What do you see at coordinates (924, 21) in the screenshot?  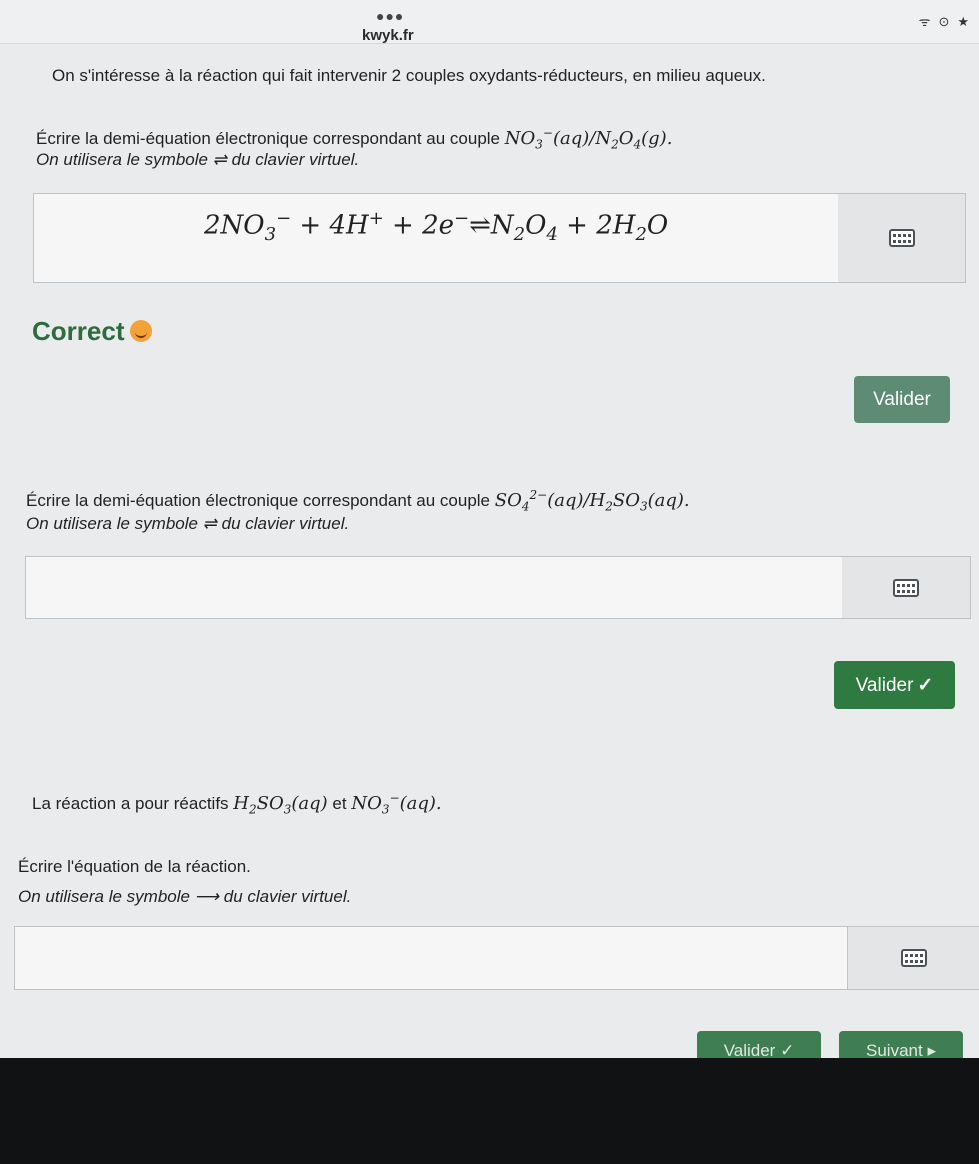 I see `wifi-icon: ᯤ` at bounding box center [924, 21].